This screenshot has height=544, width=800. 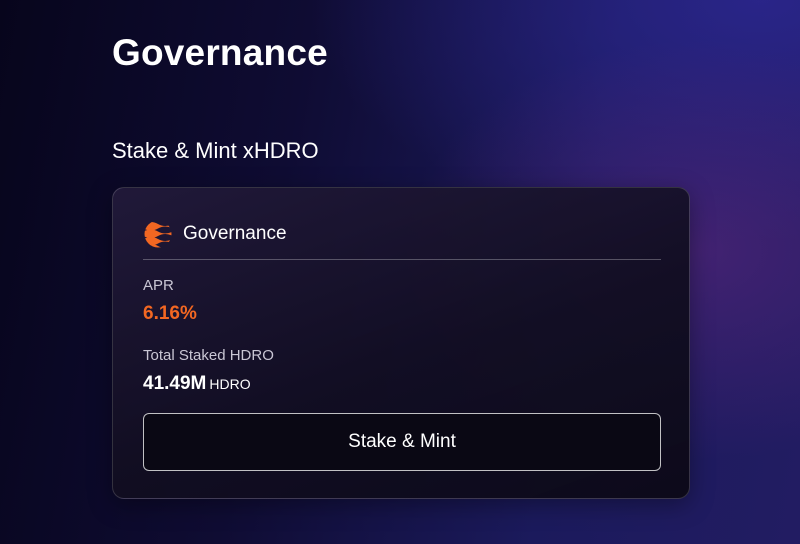 What do you see at coordinates (158, 234) in the screenshot?
I see `hydro-logo-icon` at bounding box center [158, 234].